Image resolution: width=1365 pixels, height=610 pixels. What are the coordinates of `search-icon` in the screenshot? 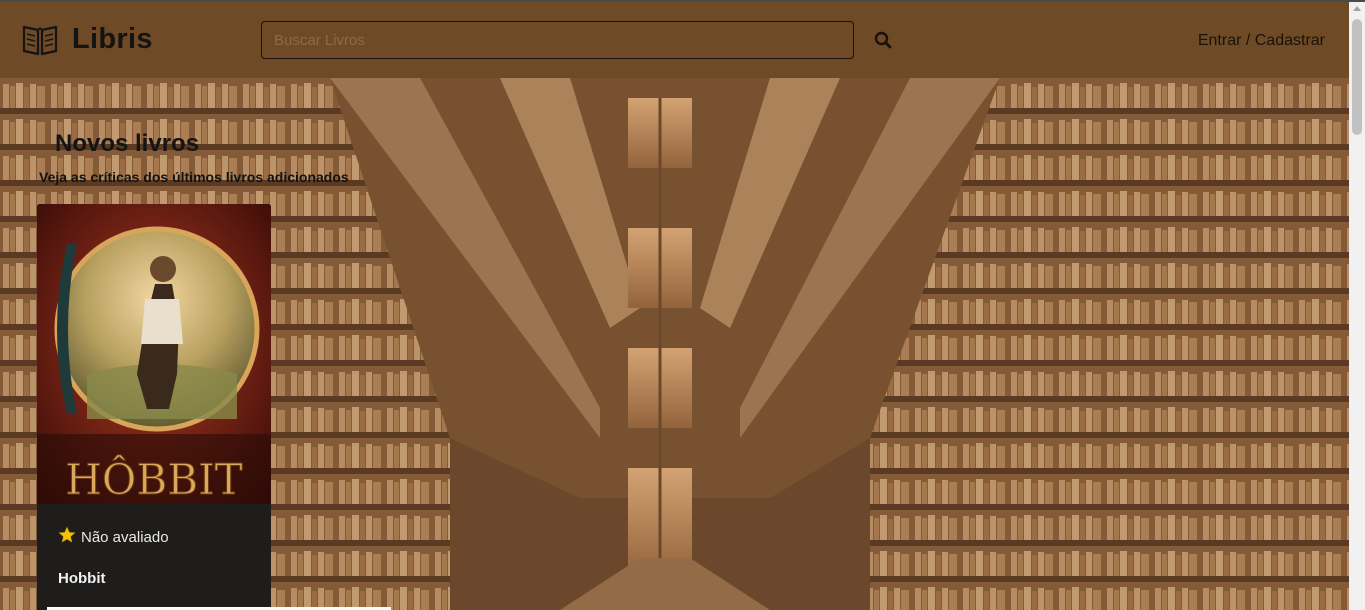 It's located at (883, 42).